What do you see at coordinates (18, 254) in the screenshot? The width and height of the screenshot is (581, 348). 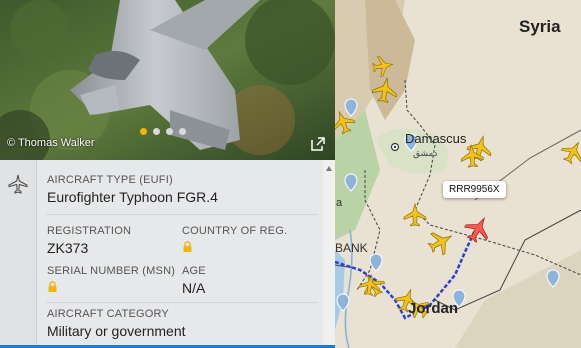 I see `panel-icon-column` at bounding box center [18, 254].